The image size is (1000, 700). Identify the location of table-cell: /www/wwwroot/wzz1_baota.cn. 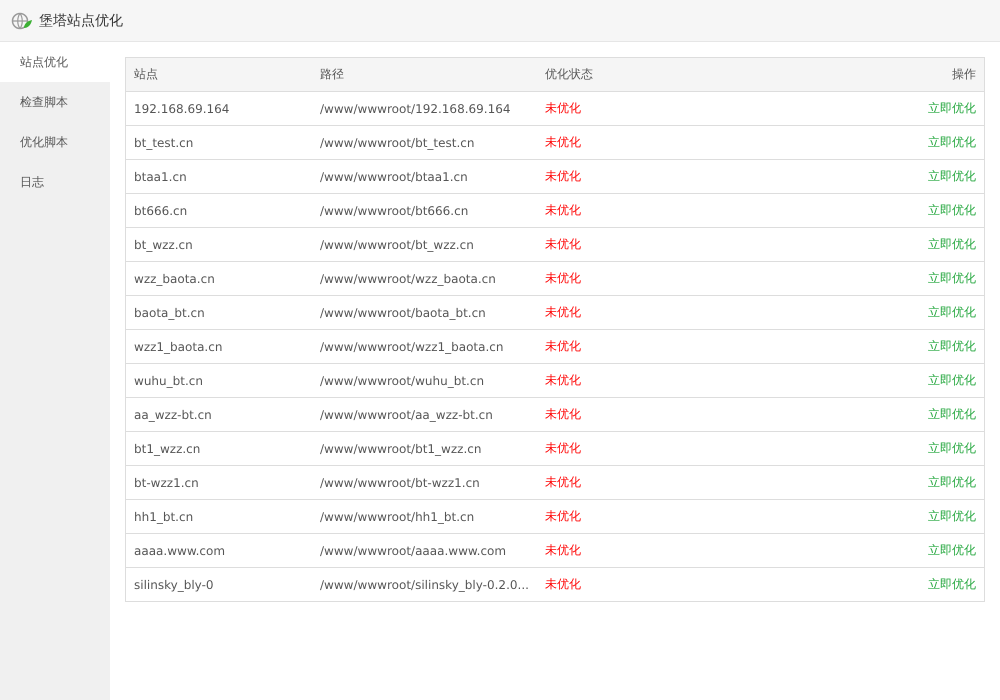
(424, 347).